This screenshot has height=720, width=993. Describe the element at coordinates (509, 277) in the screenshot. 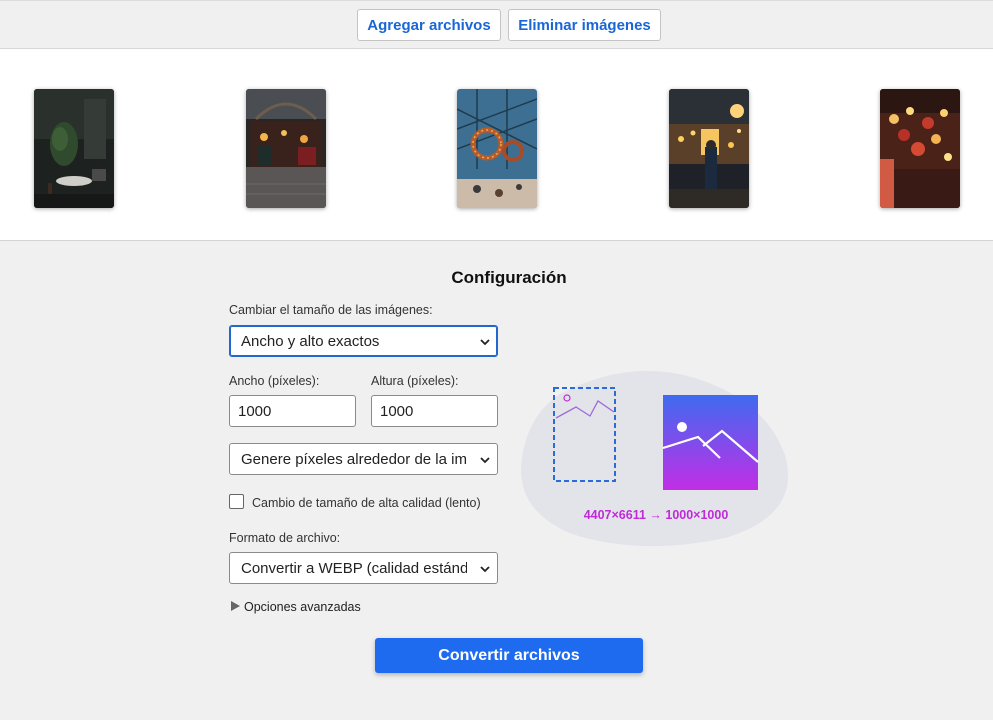

I see `settings-title: Configuración` at that location.